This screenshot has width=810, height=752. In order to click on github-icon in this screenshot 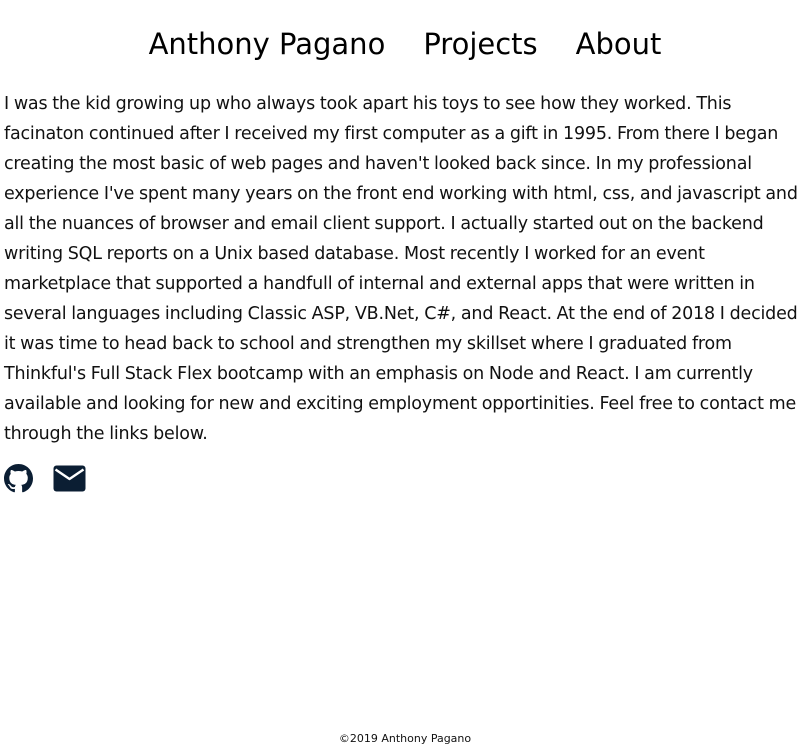, I will do `click(18, 478)`.